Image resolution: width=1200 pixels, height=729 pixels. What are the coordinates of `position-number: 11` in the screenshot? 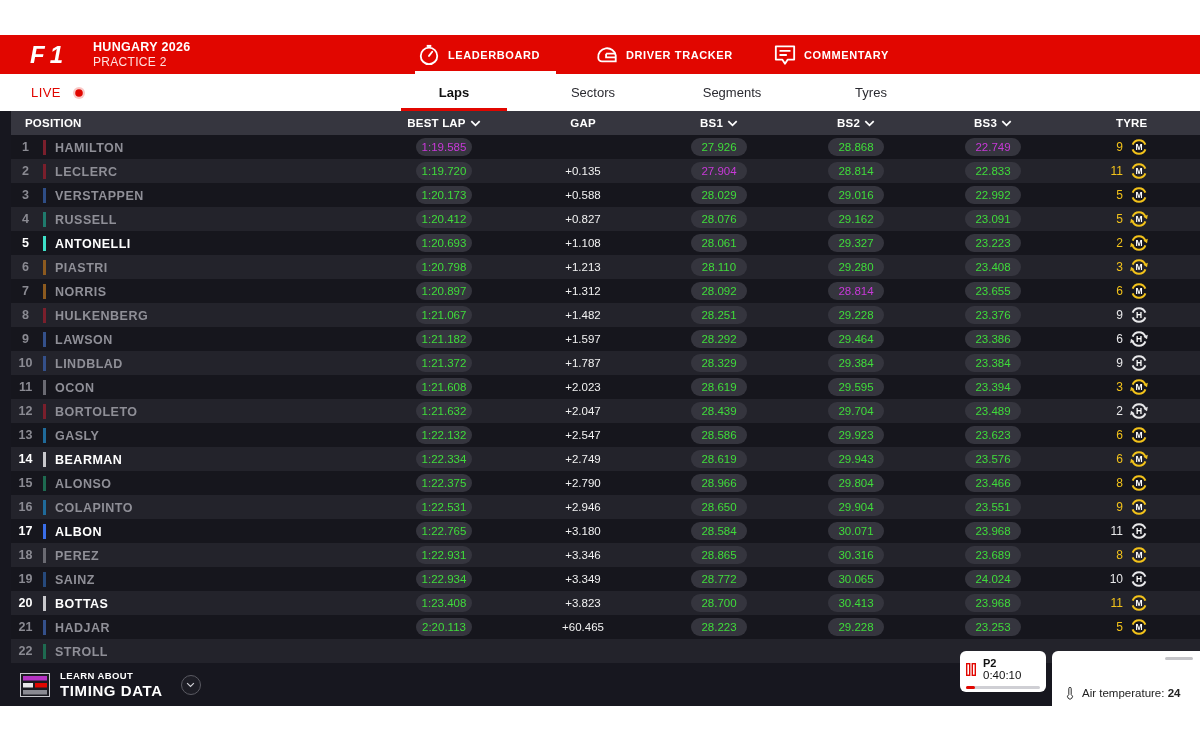 It's located at (25, 387).